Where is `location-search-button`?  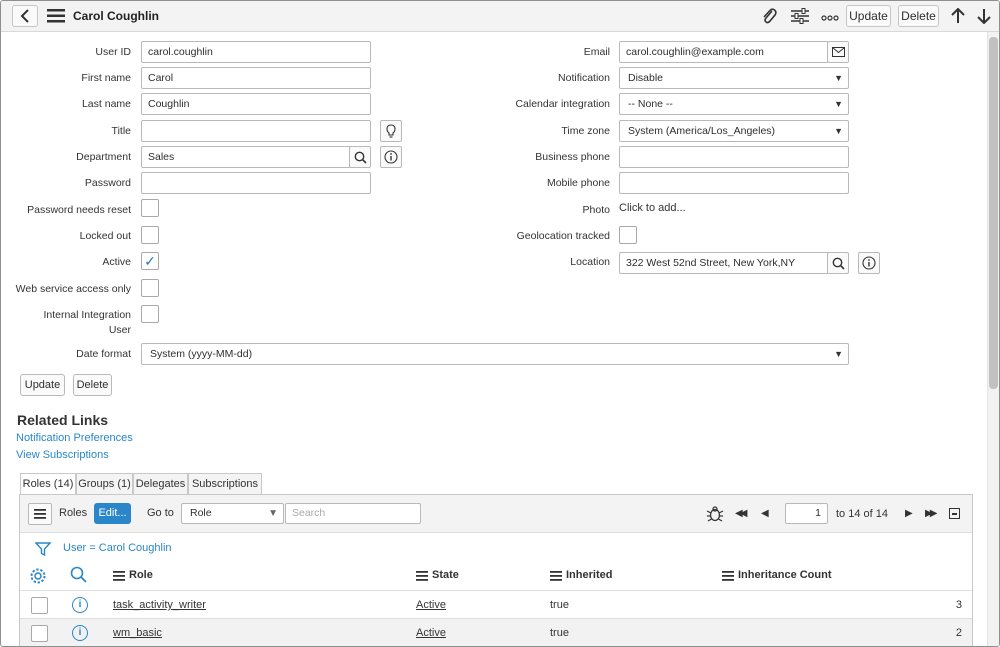
location-search-button is located at coordinates (838, 263).